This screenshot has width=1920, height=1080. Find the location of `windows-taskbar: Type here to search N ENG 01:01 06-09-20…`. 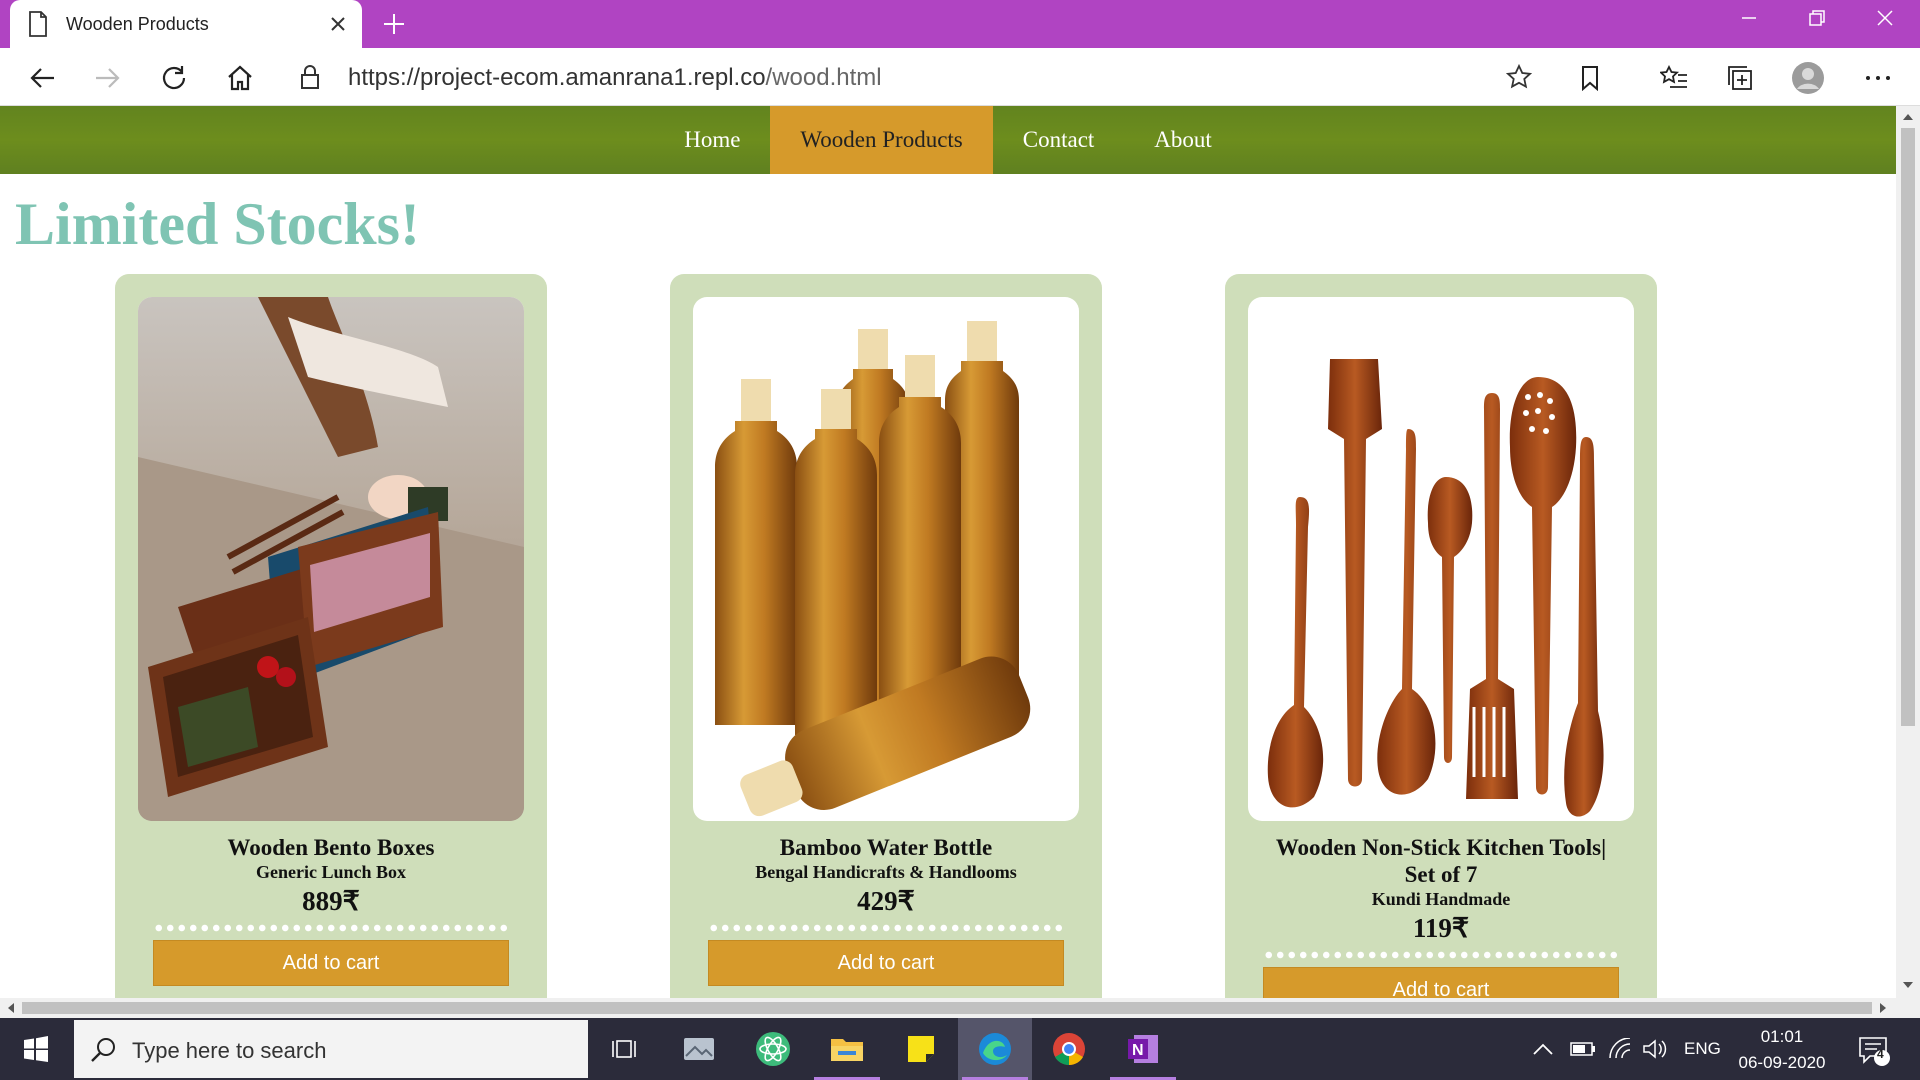

windows-taskbar: Type here to search N ENG 01:01 06-09-20… is located at coordinates (960, 1049).